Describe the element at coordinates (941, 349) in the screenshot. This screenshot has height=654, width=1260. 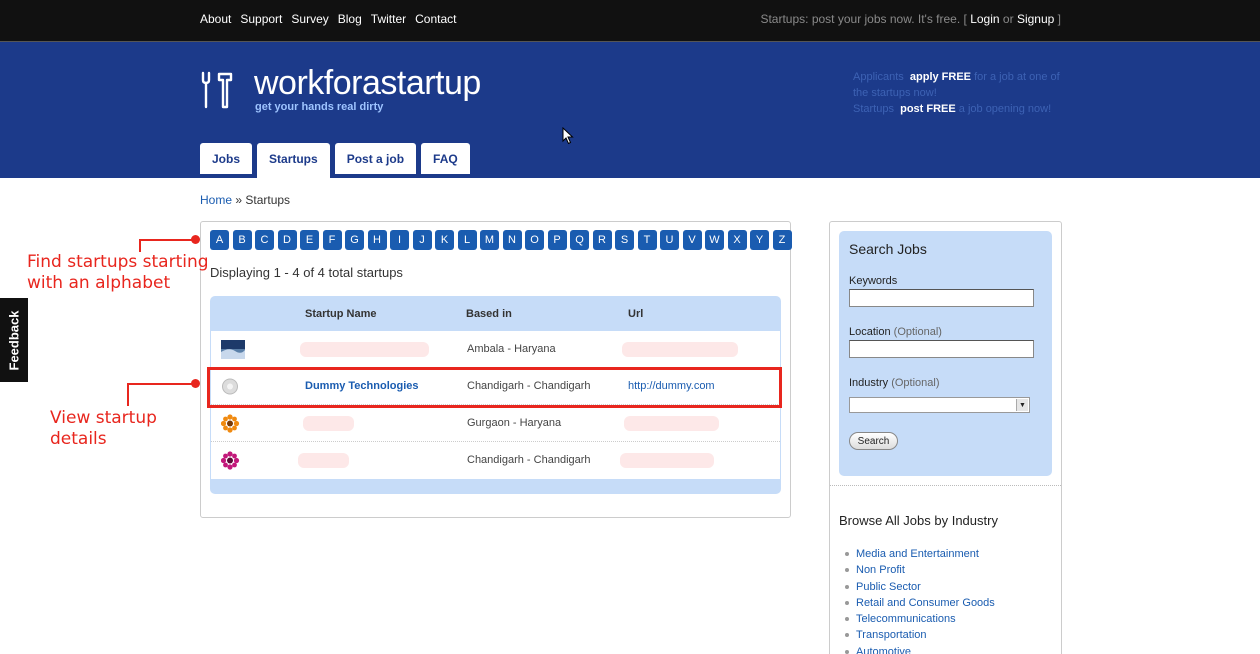
I see `location-input` at that location.